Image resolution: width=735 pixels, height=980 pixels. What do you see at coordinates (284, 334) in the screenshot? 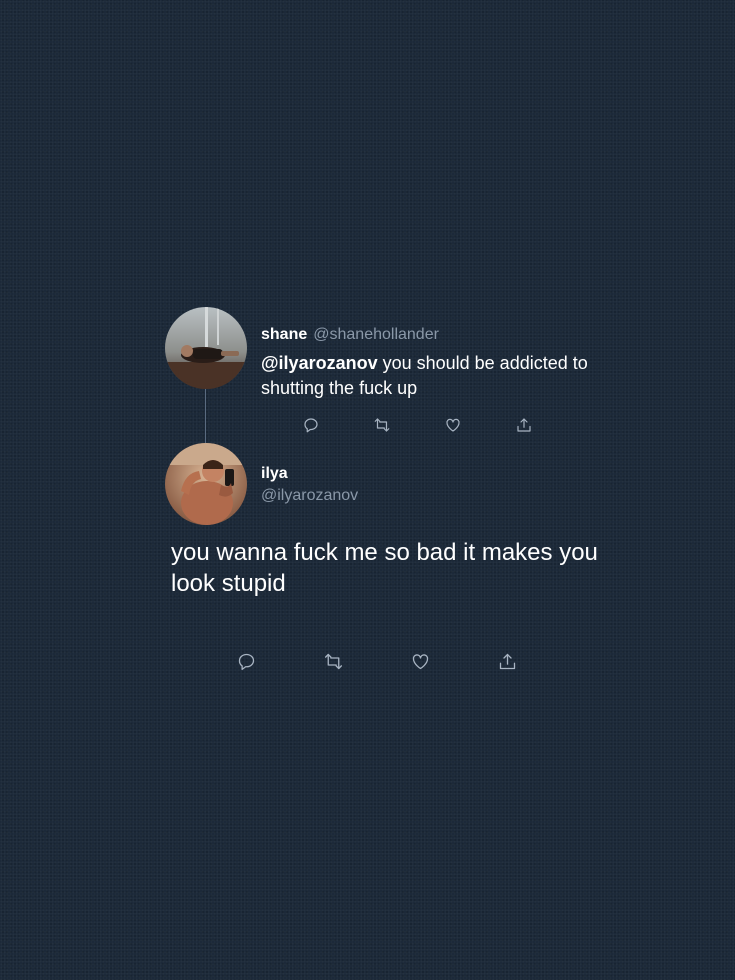
I see `reply-author-name: shane` at bounding box center [284, 334].